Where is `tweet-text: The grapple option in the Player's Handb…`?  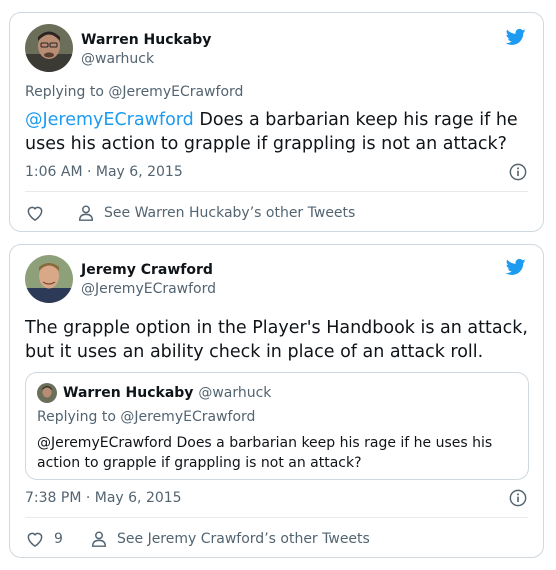
tweet-text: The grapple option in the Player's Handb… is located at coordinates (276, 340).